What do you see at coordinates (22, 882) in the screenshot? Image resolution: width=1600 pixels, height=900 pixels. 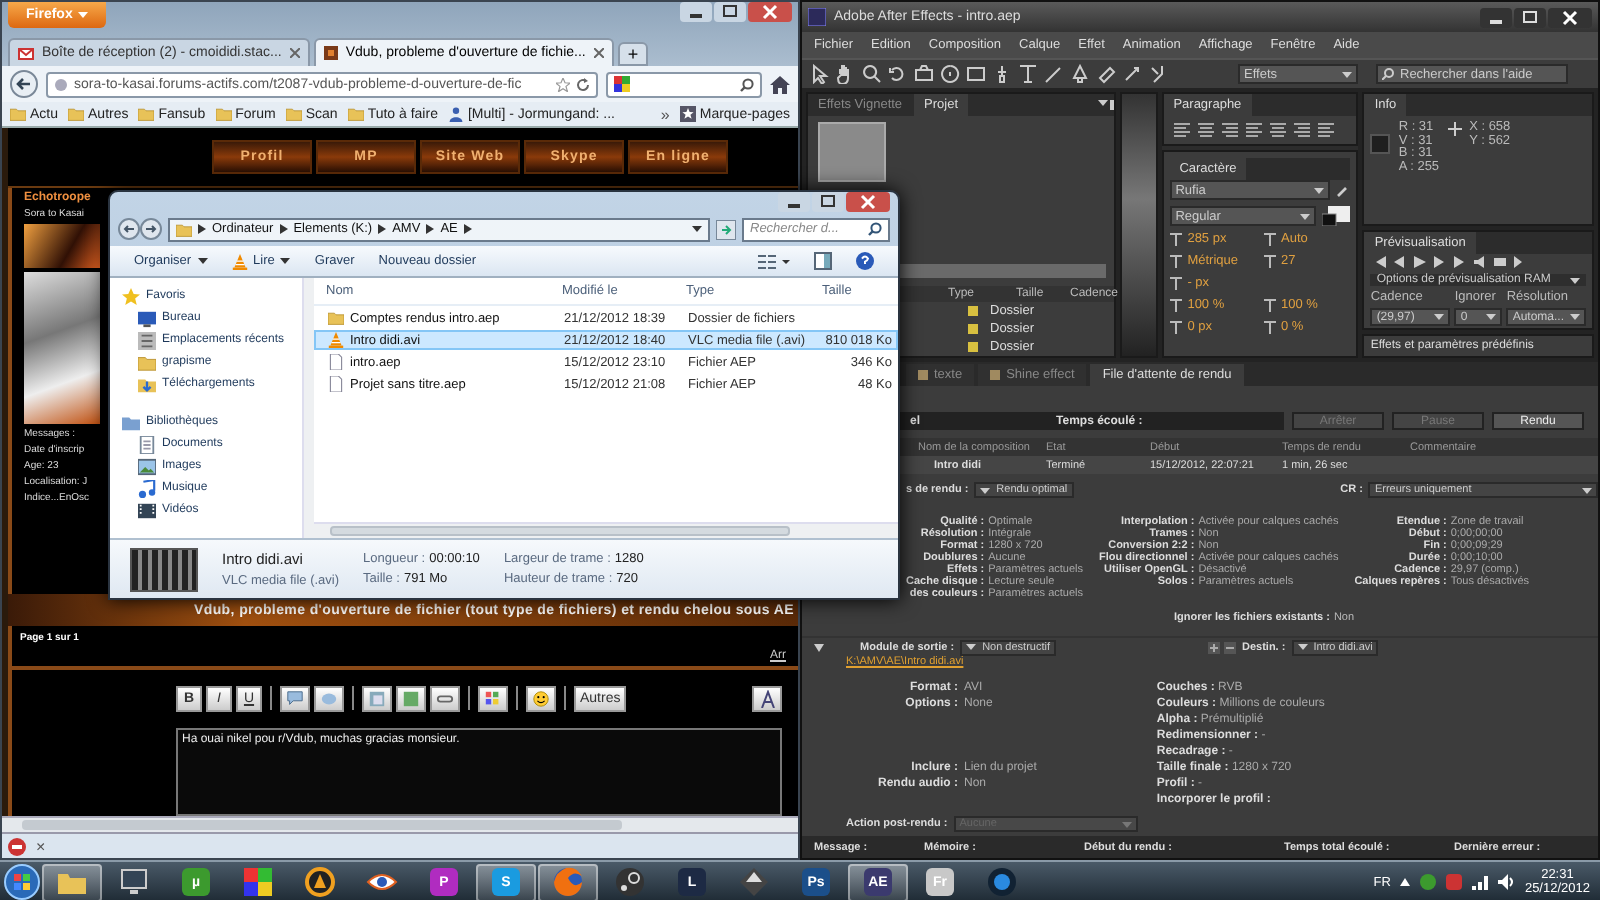 I see `start-button-icon` at bounding box center [22, 882].